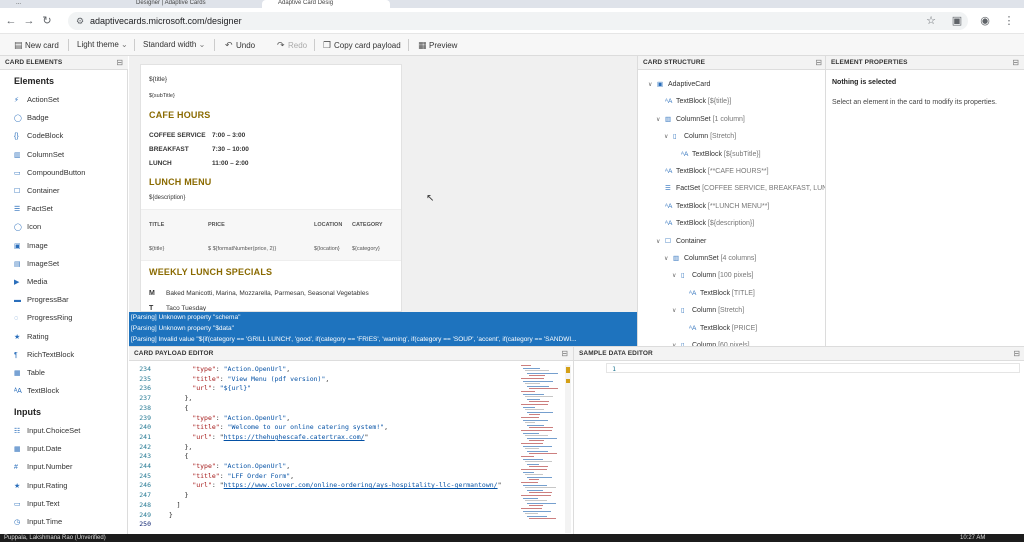  I want to click on code-line: {, so click(174, 456).